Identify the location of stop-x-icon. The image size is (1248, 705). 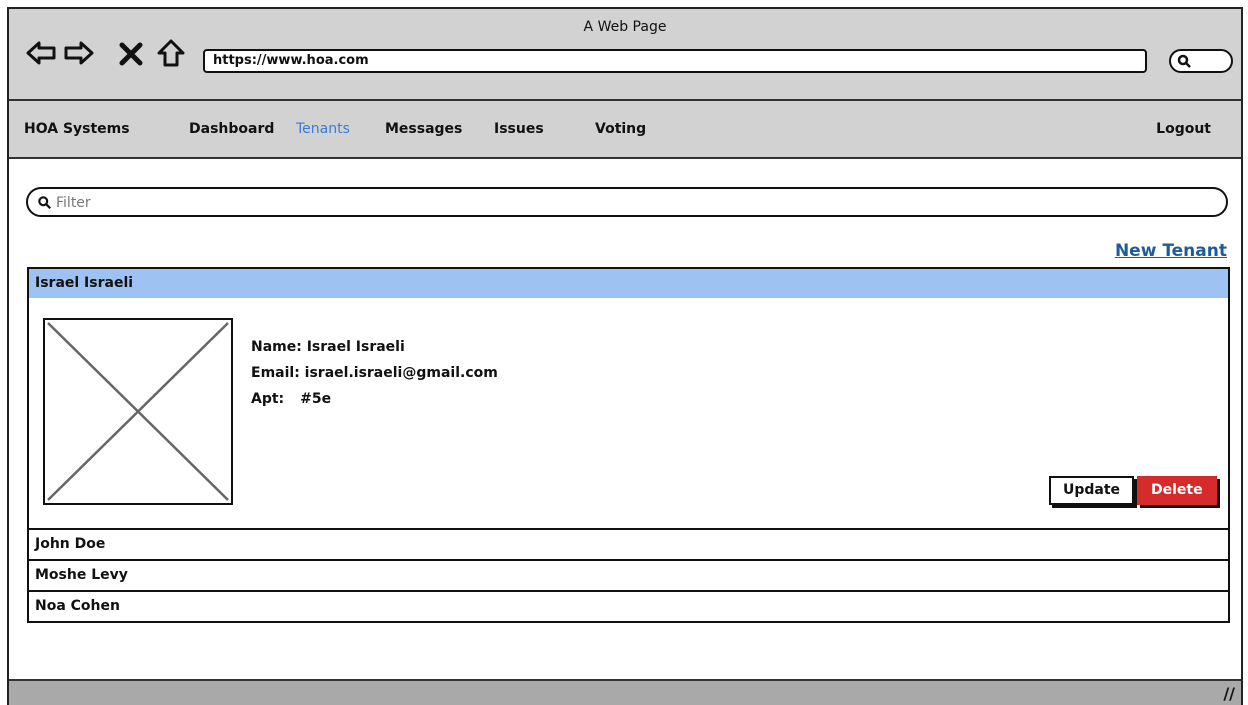
(131, 53).